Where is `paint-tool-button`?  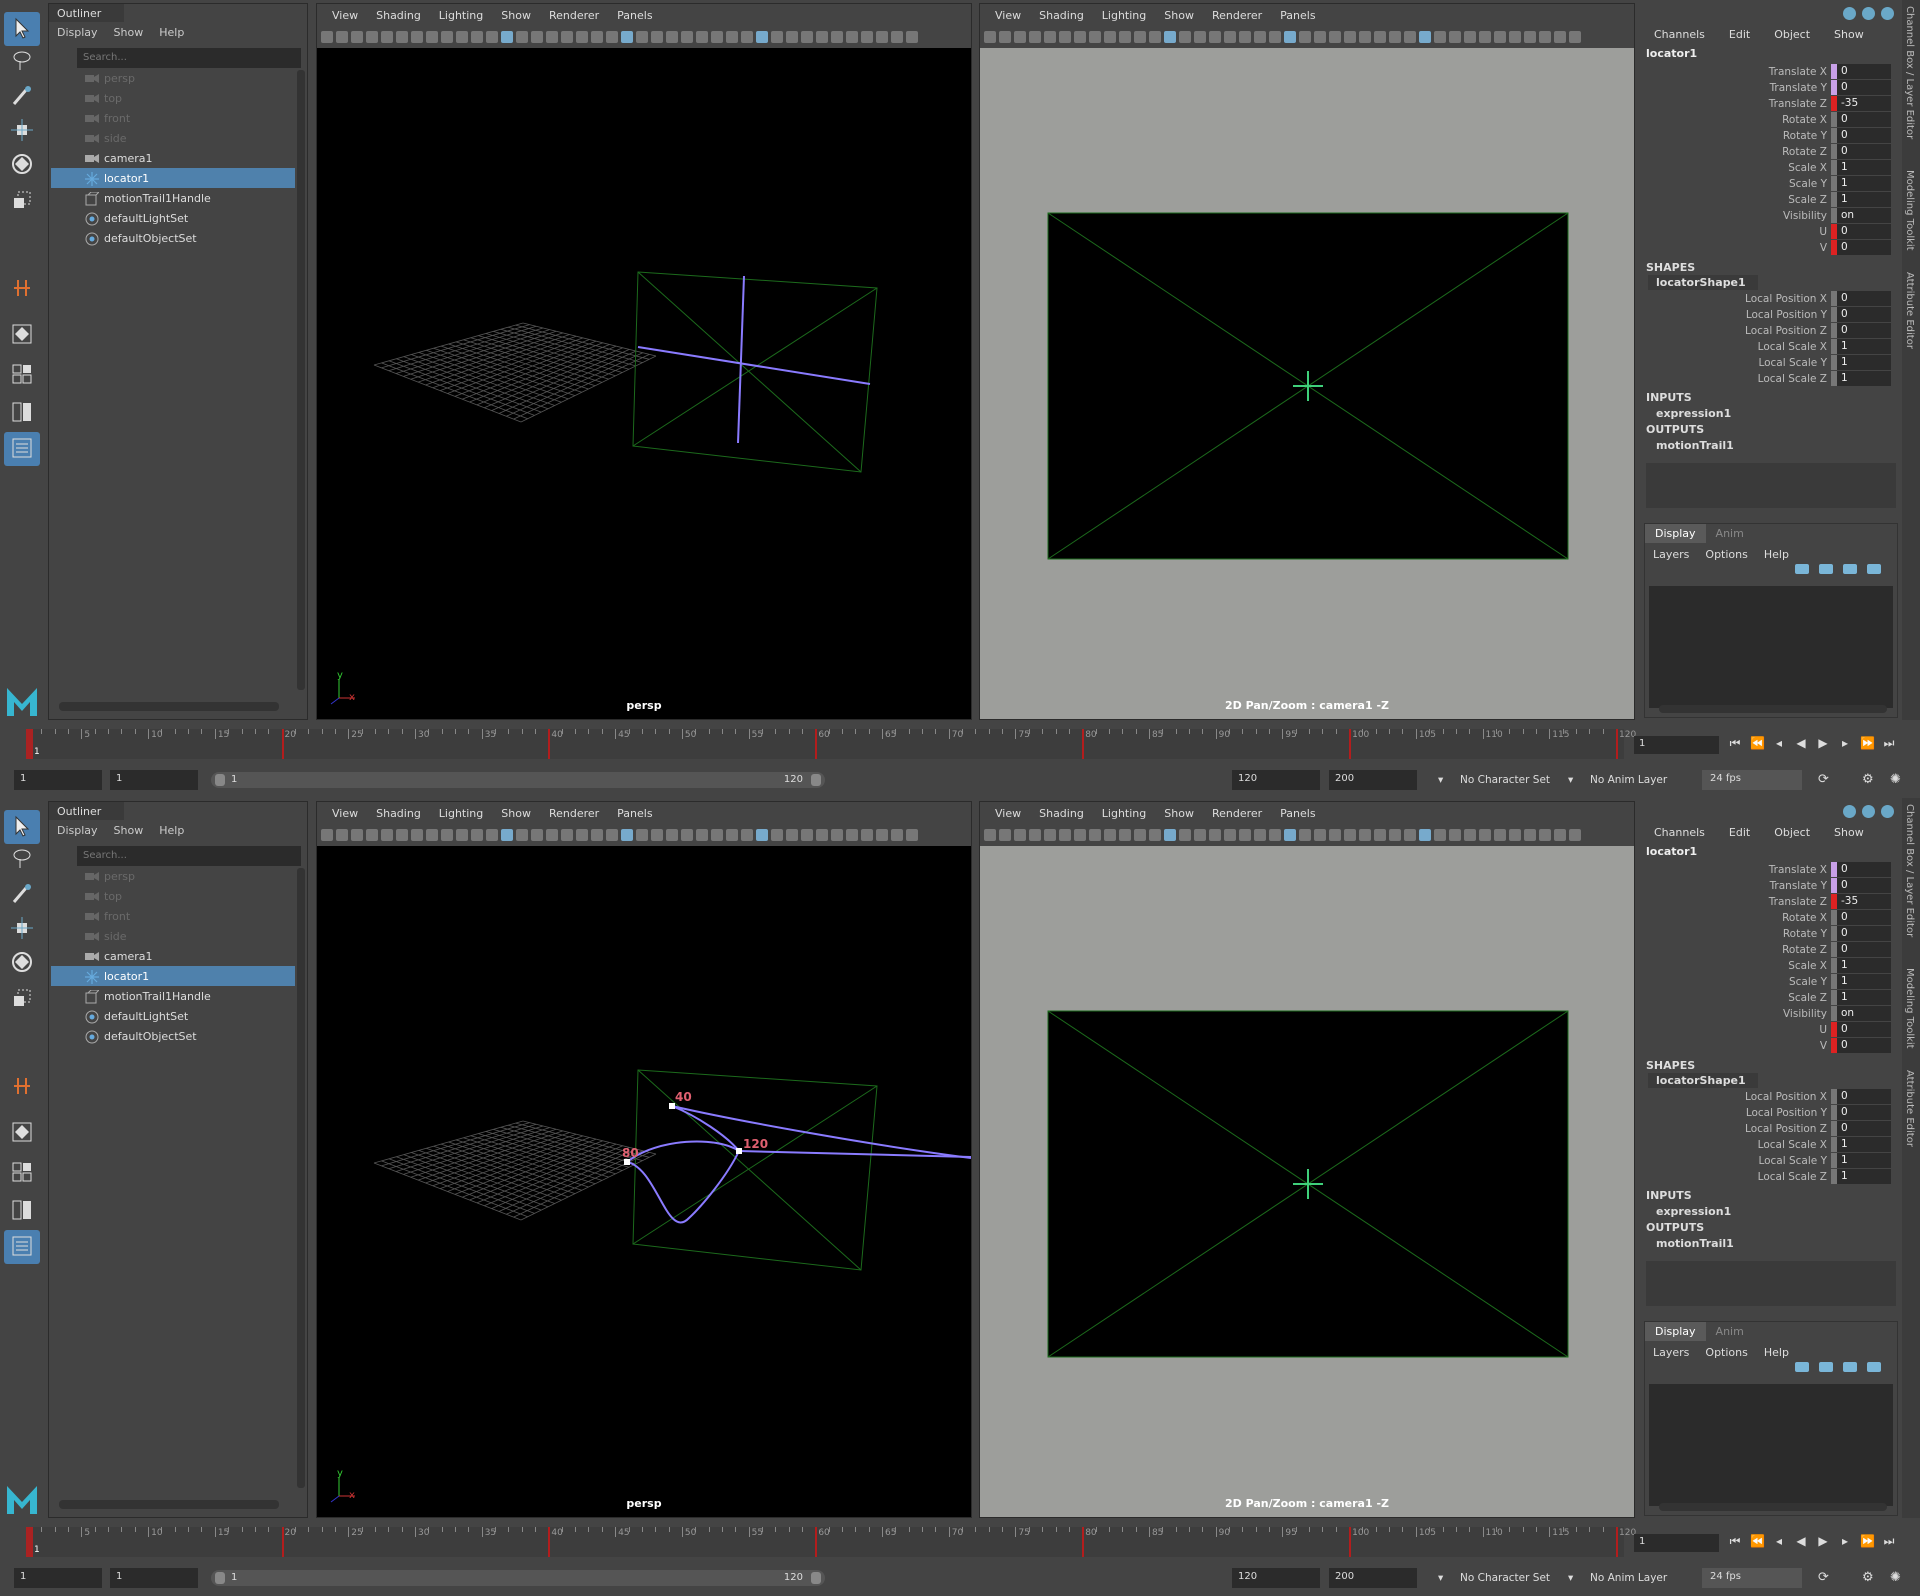
paint-tool-button is located at coordinates (22, 895).